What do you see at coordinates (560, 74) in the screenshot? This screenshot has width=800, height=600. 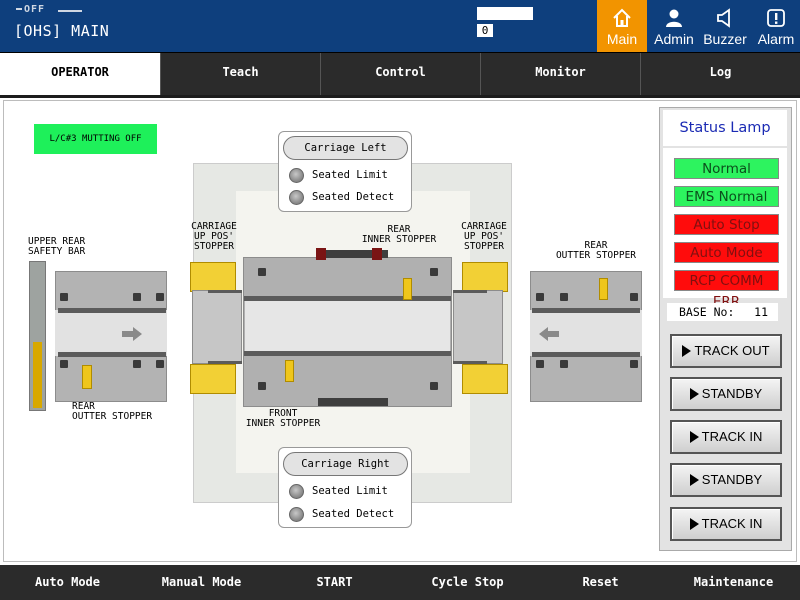 I see `tab-monitor: Monitor` at bounding box center [560, 74].